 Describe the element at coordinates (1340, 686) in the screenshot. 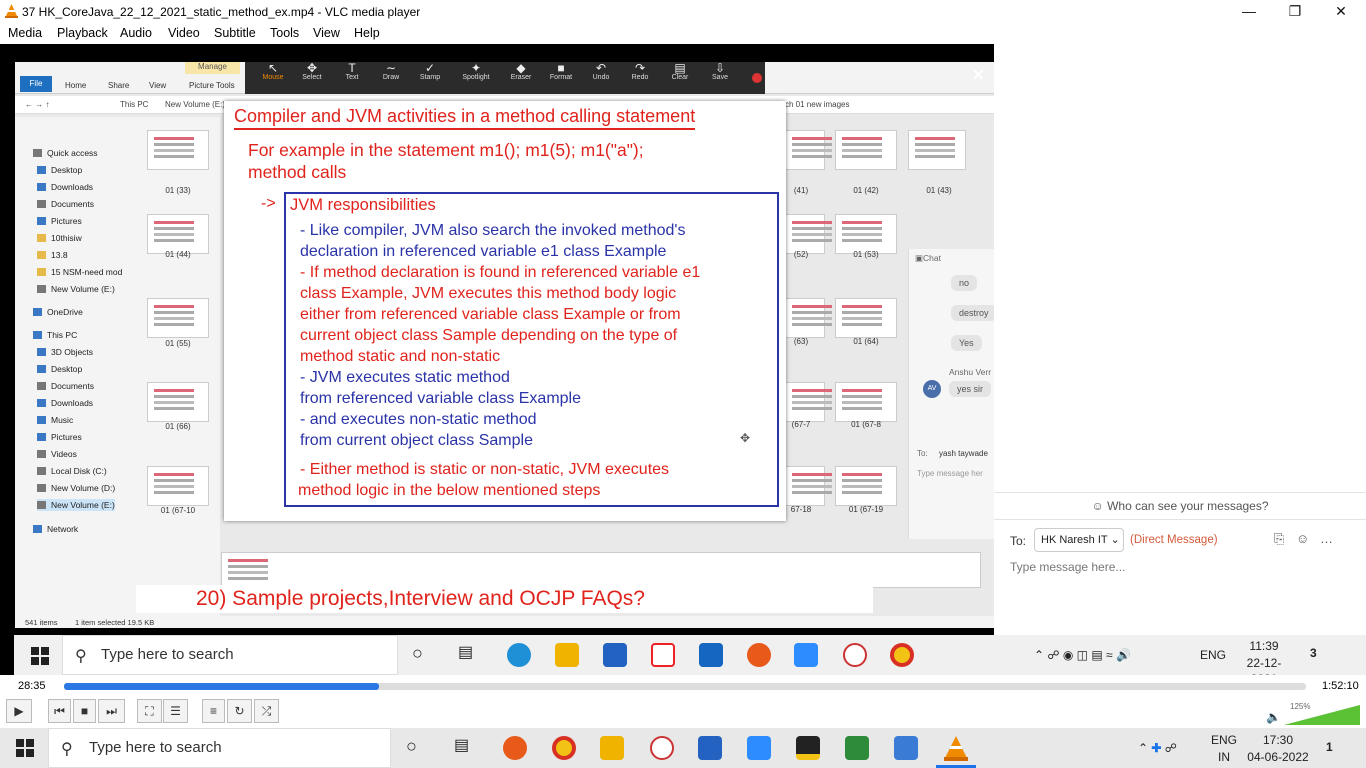

I see `total-time: 1:52:10` at that location.